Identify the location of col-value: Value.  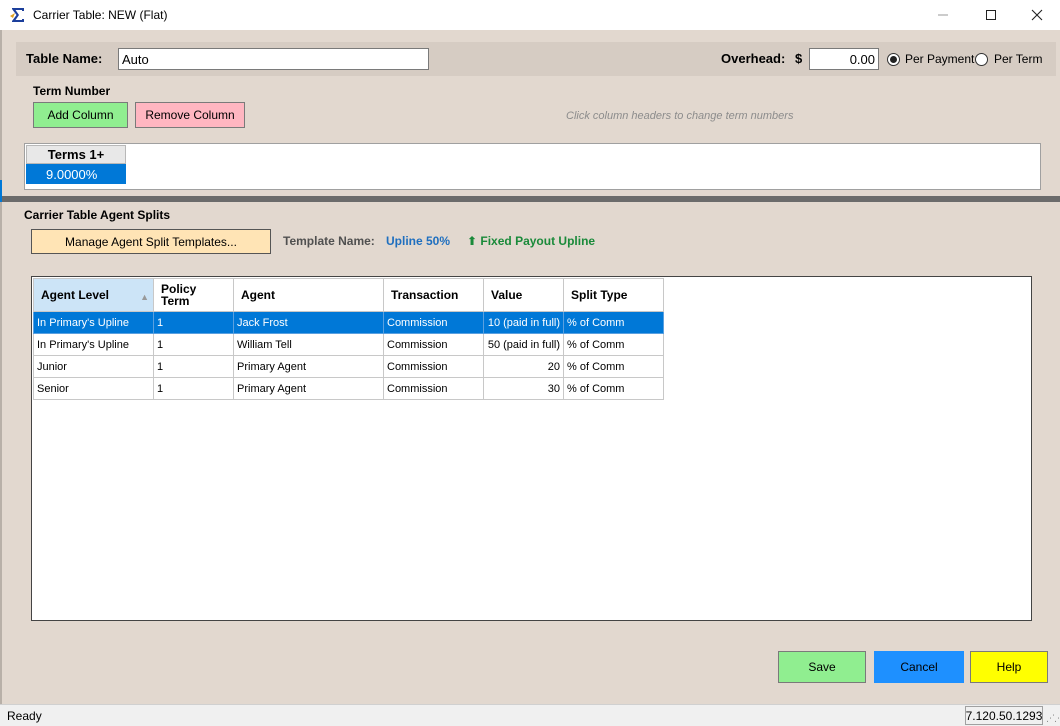
(523, 295).